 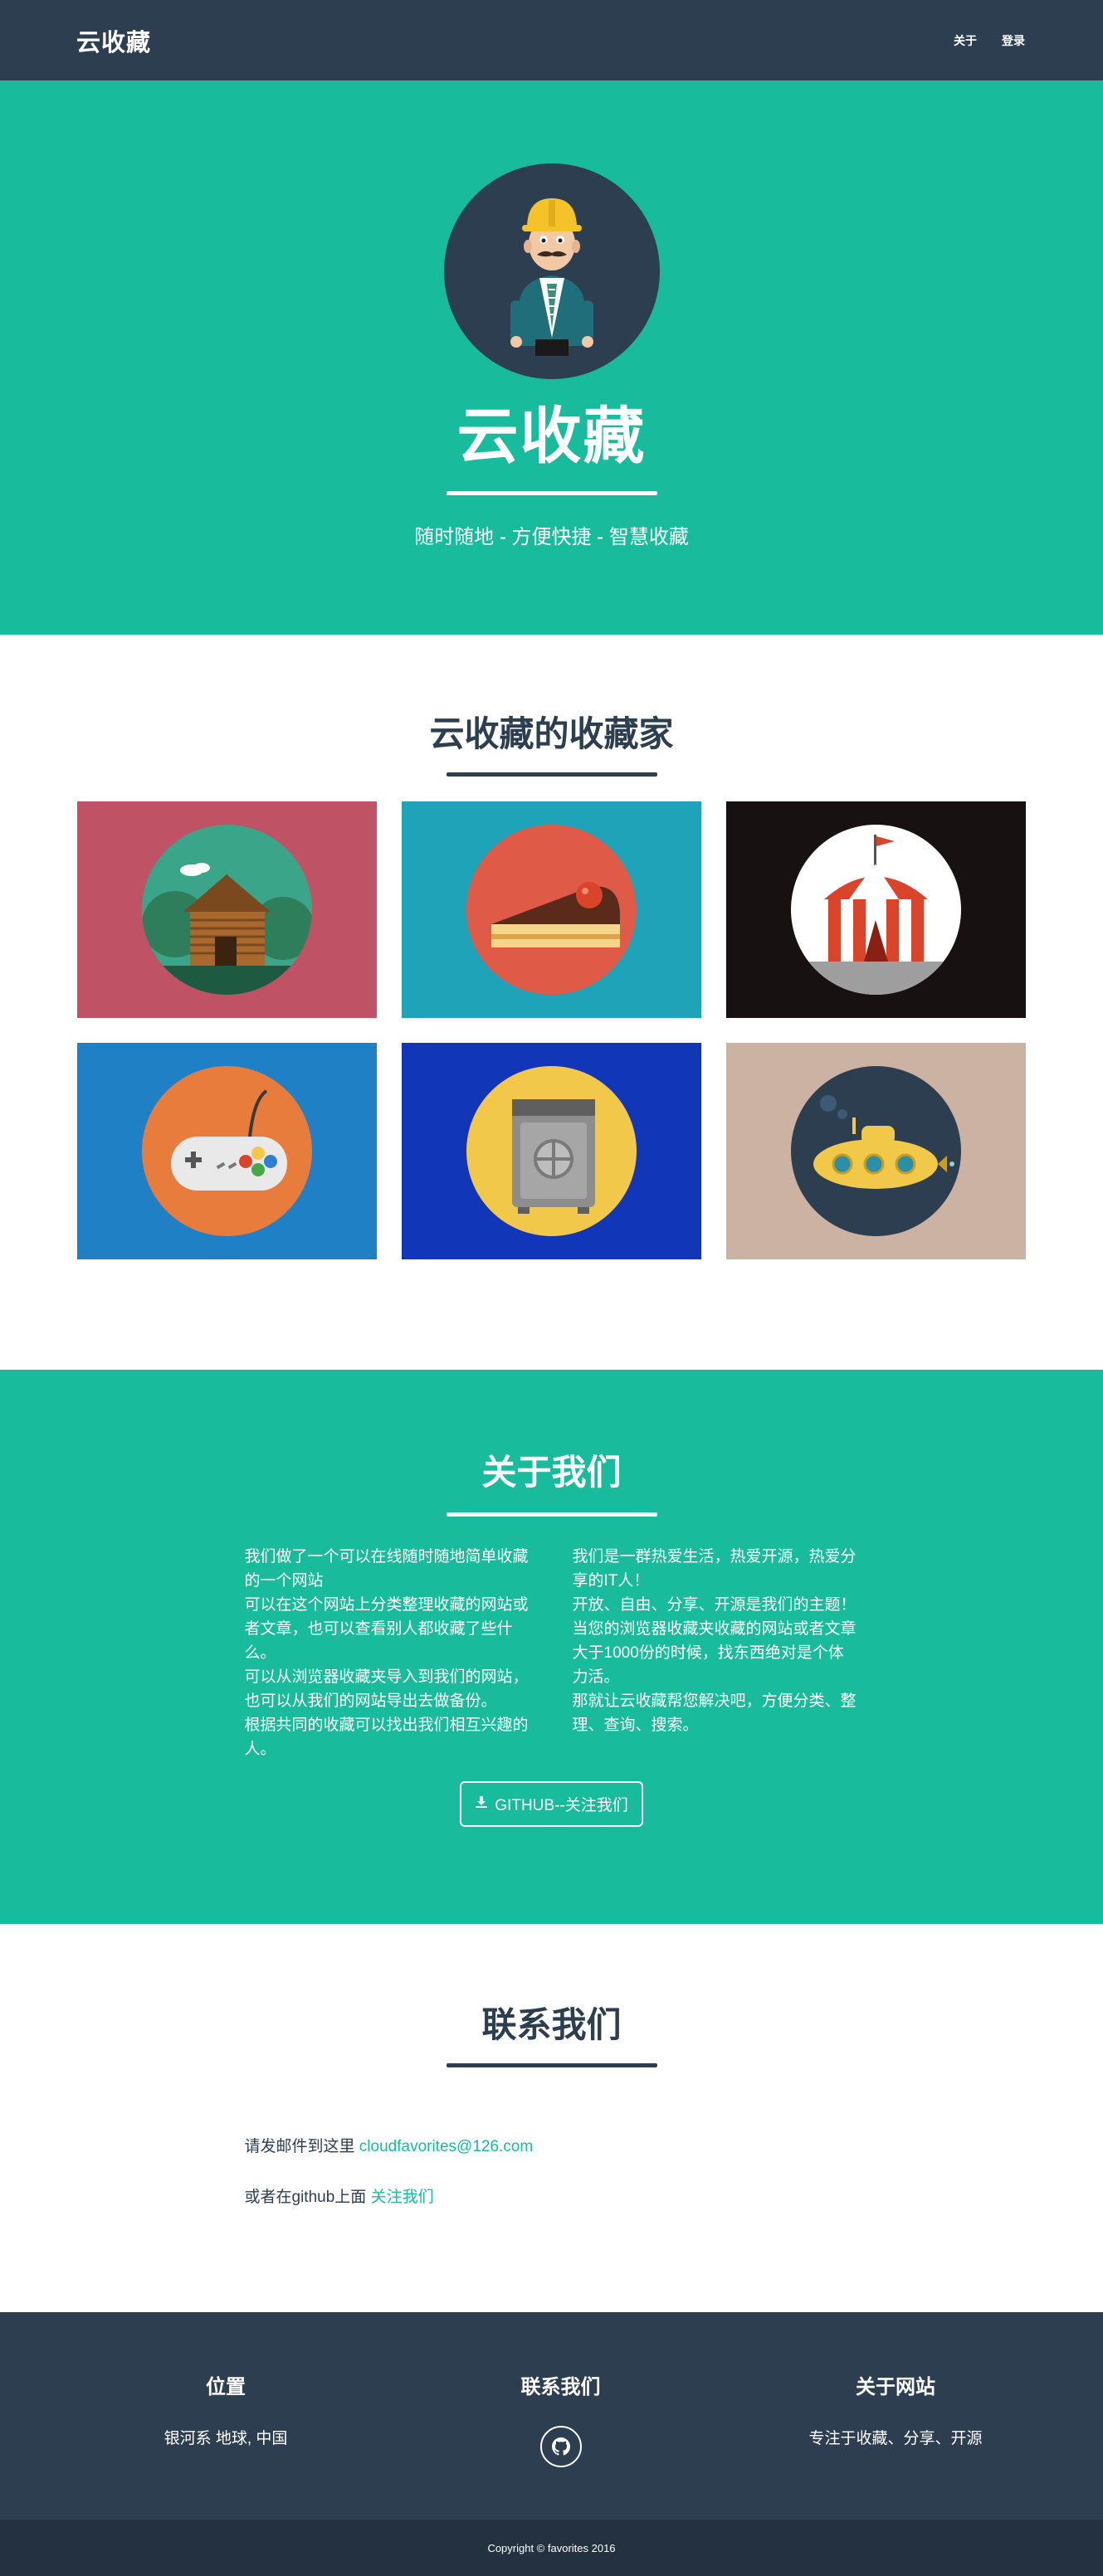 What do you see at coordinates (386, 1629) in the screenshot?
I see `about-left-text: 可以在这个网站上分类整理收藏的网站或者文章，也可以查看别人都收藏了些什么。` at bounding box center [386, 1629].